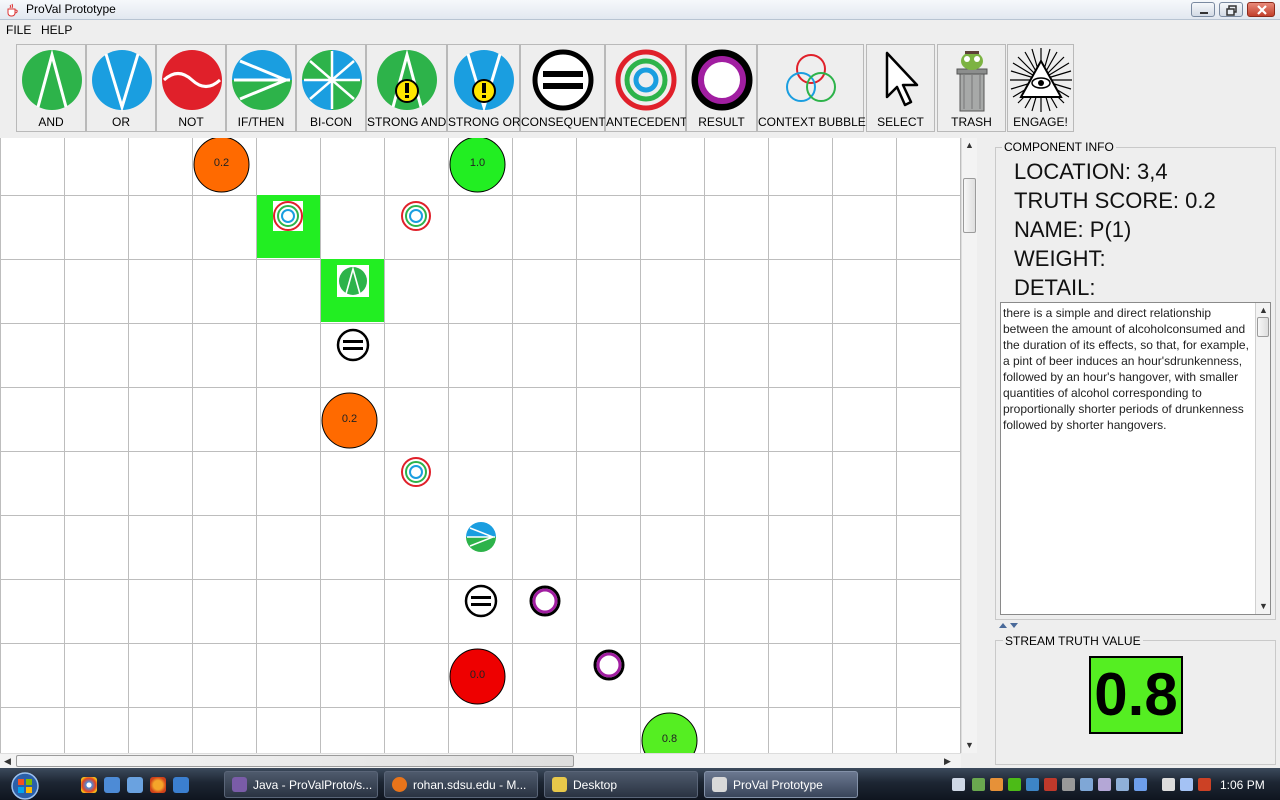  I want to click on bi-con-tool-button: BI-CON, so click(331, 88).